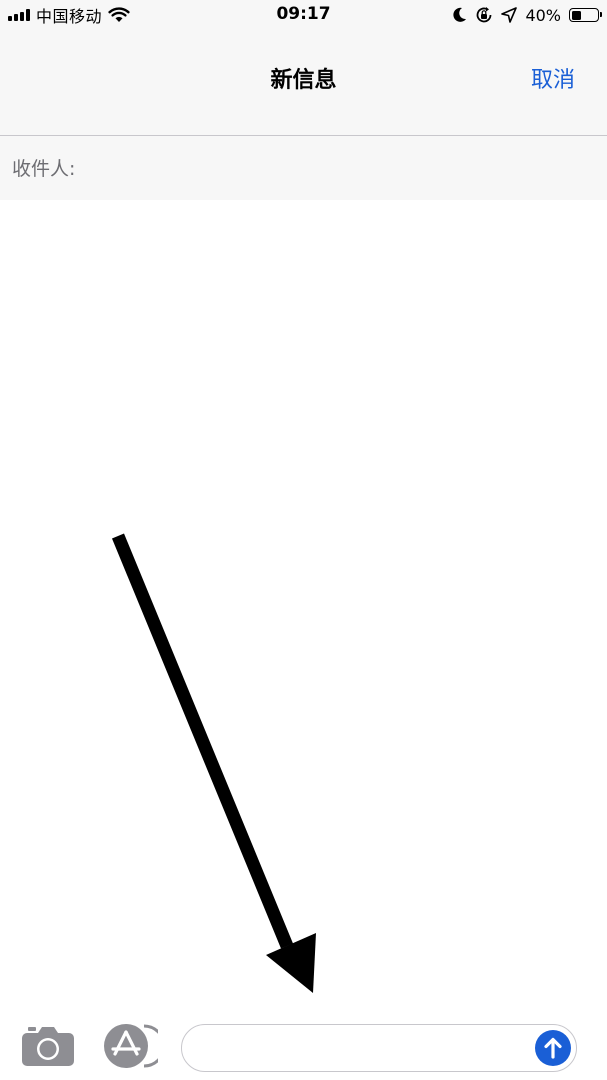 The height and width of the screenshot is (1080, 607). Describe the element at coordinates (460, 14) in the screenshot. I see `moon-icon` at that location.